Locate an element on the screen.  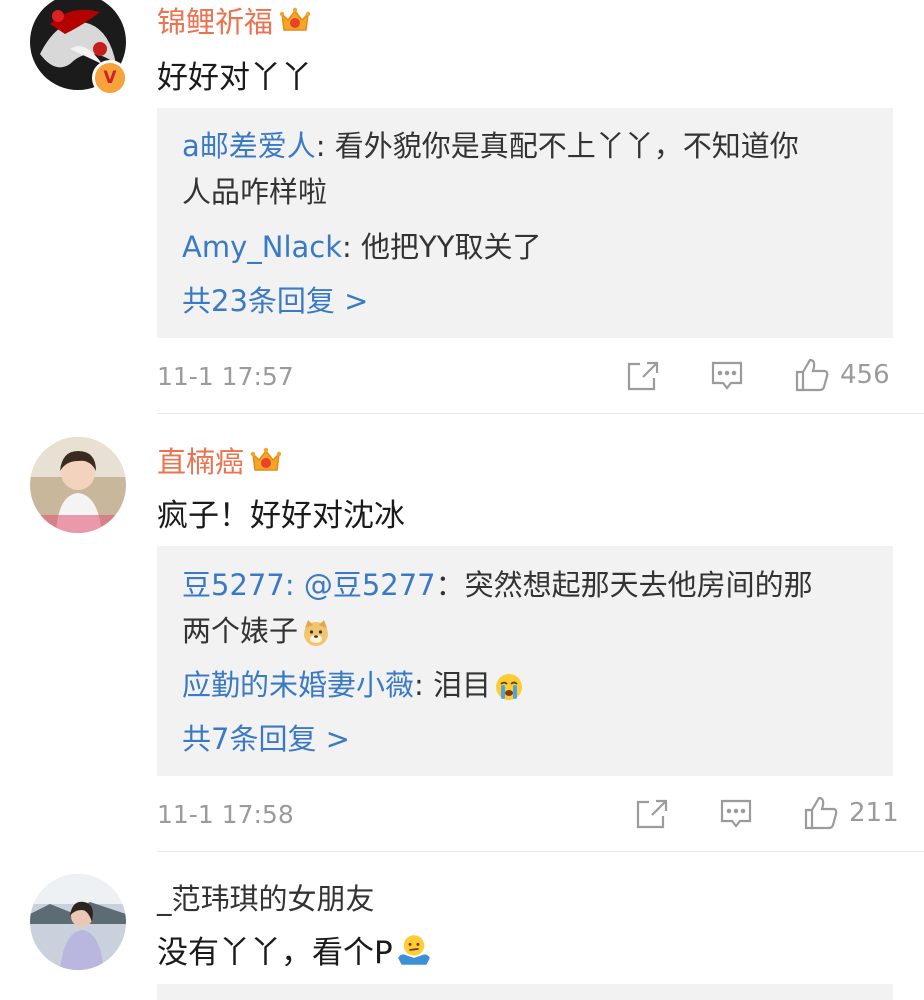
shrug-emoji-icon is located at coordinates (413, 949).